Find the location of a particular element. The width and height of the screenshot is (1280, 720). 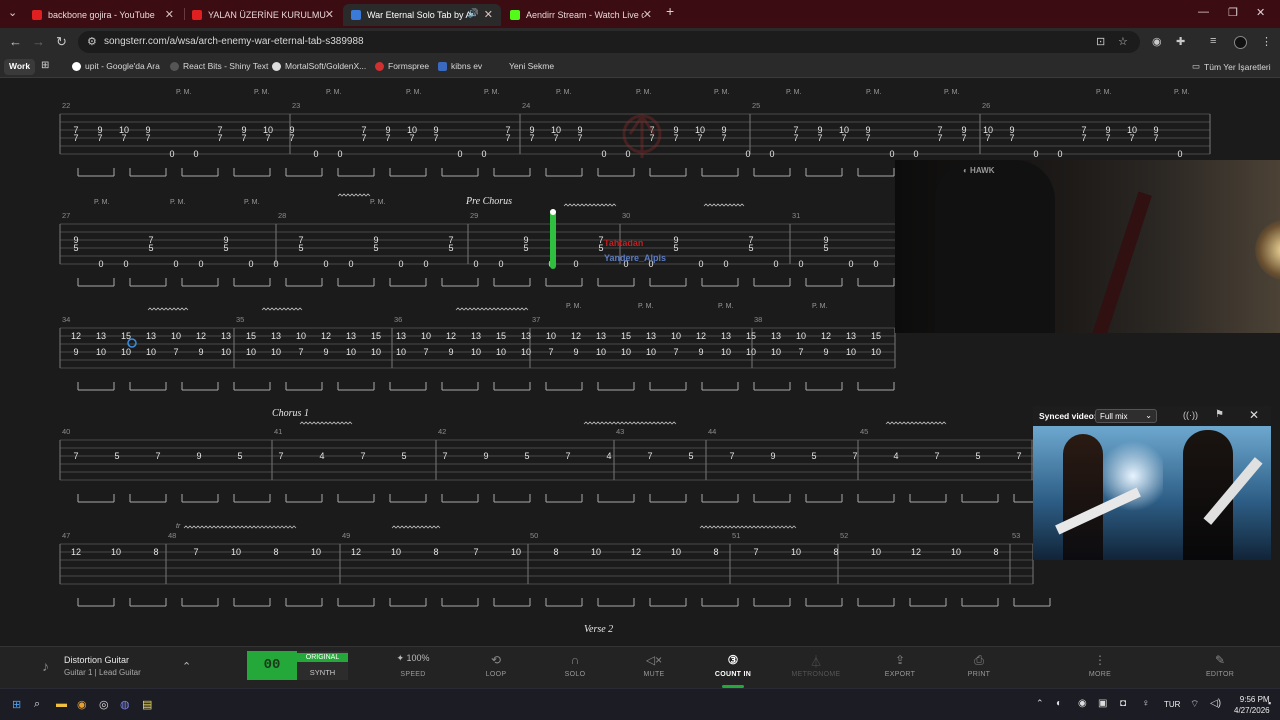

bookmark-google: upit - Google'da Ara is located at coordinates (116, 66).